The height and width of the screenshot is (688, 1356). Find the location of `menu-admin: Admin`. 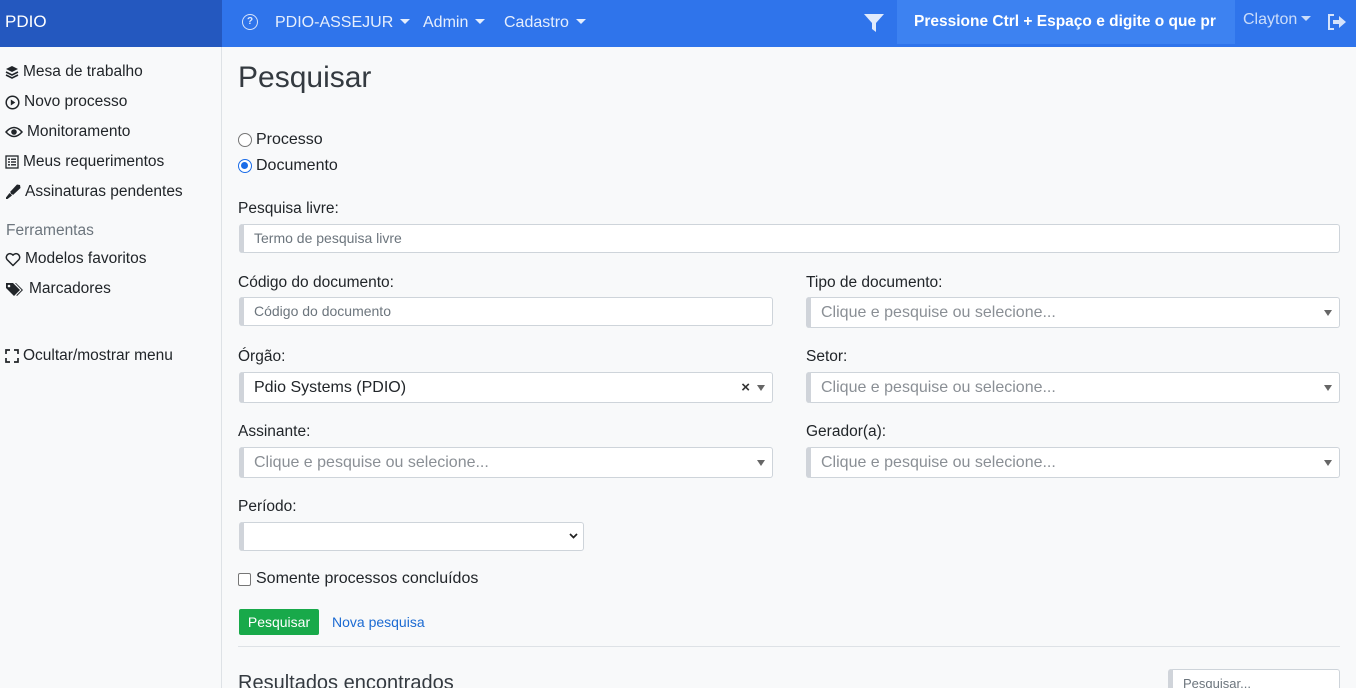

menu-admin: Admin is located at coordinates (454, 23).